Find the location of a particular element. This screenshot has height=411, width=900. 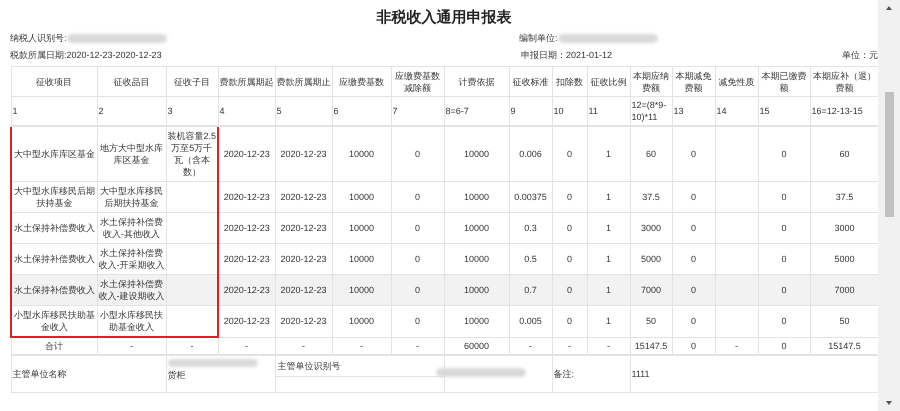

column-number: 9 is located at coordinates (530, 111).